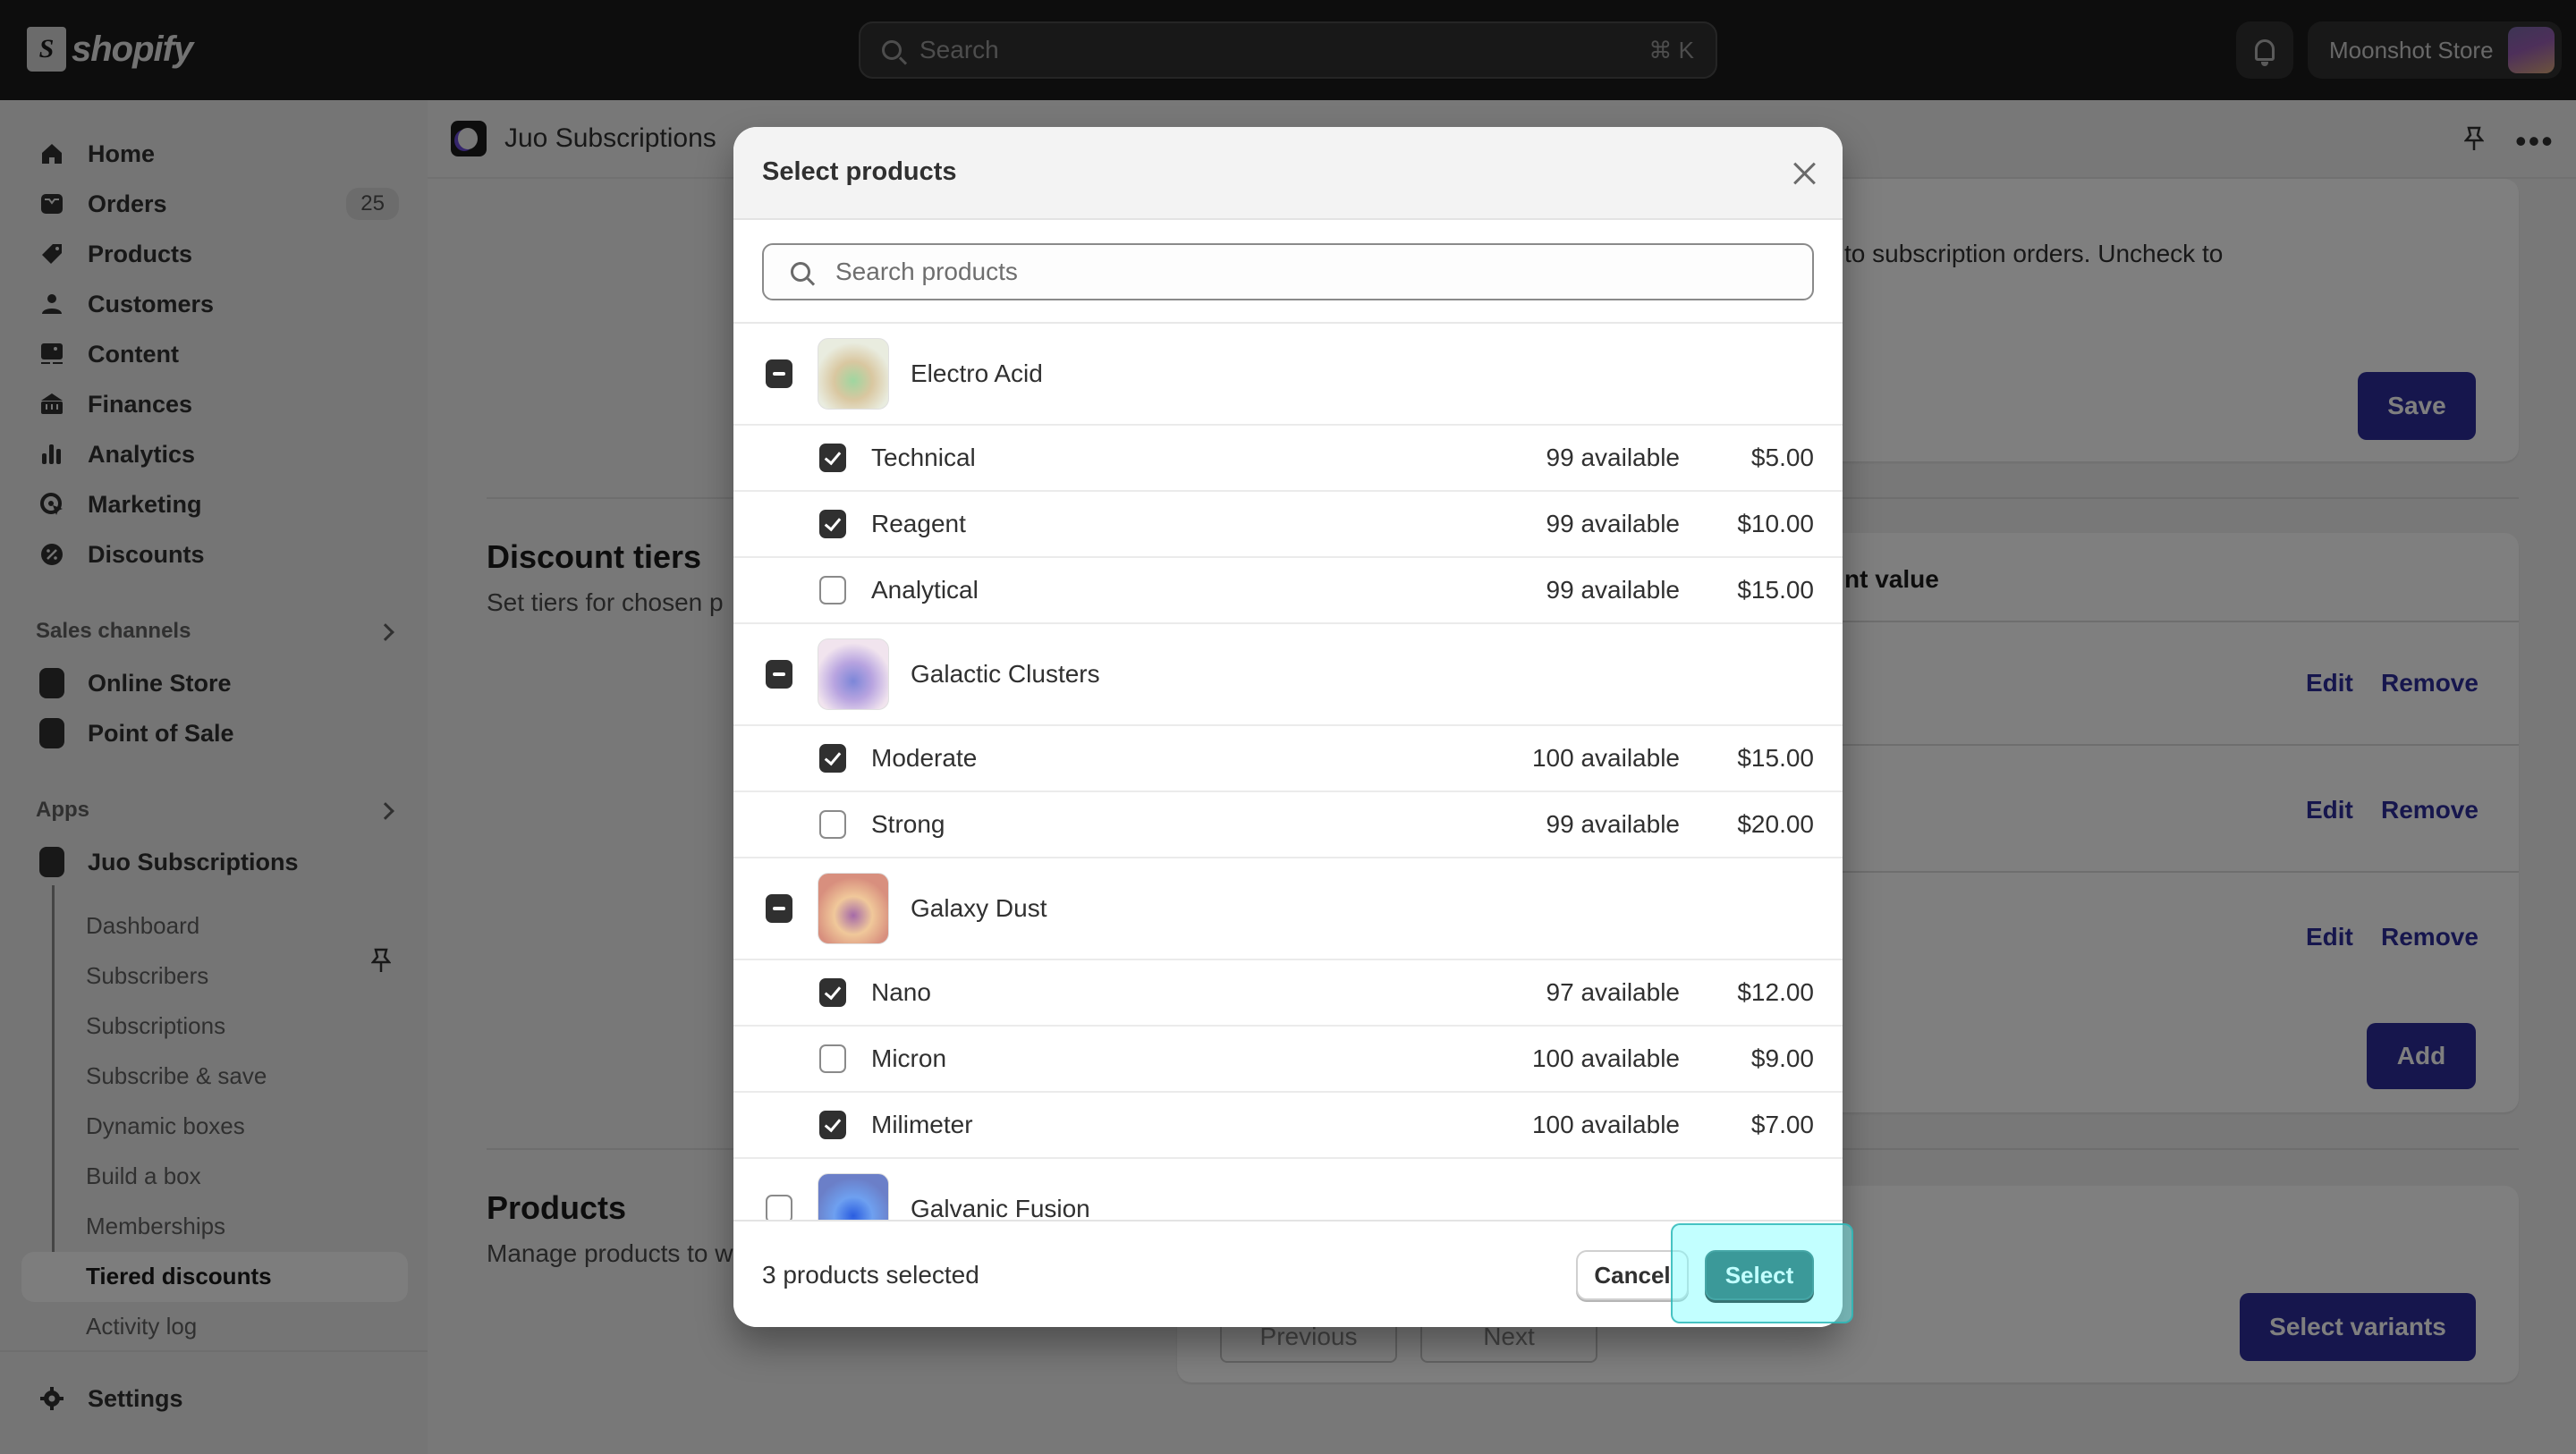 The height and width of the screenshot is (1454, 2576). I want to click on variant-row: Milimeter 100 available $7.00, so click(1288, 1126).